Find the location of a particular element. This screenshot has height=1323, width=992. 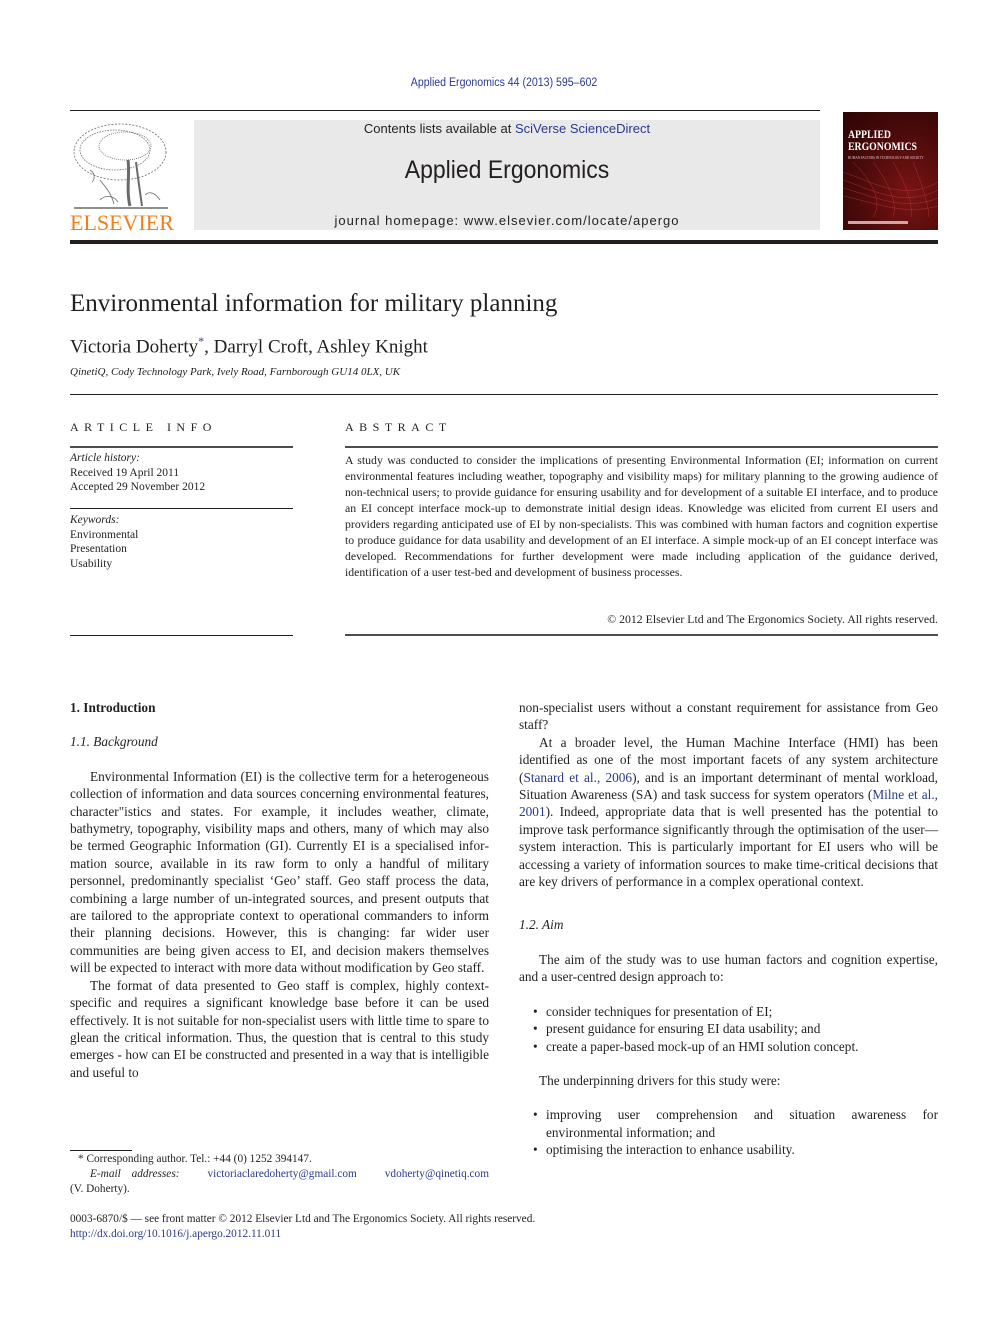

cover-footer-bar is located at coordinates (878, 222).